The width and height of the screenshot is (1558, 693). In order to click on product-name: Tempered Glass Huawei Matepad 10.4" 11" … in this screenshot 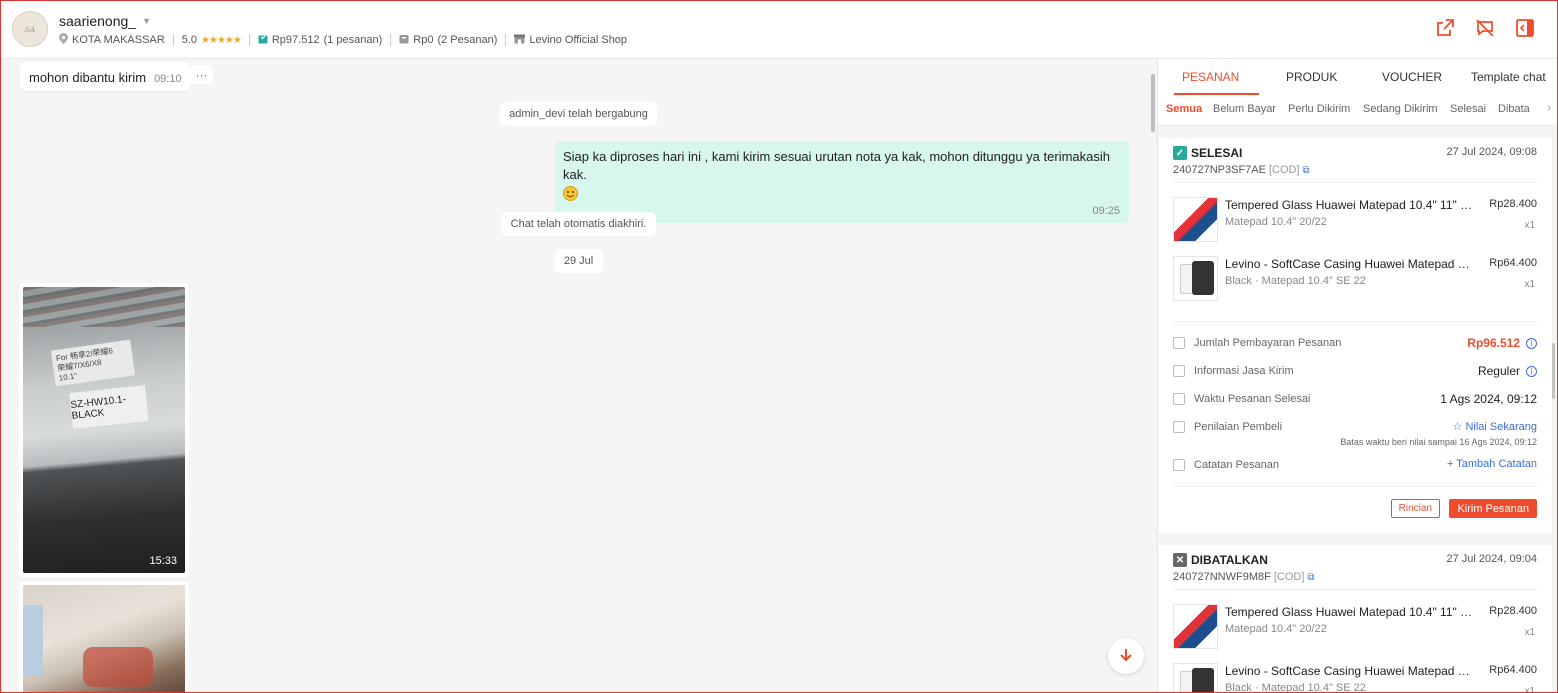, I will do `click(1350, 612)`.